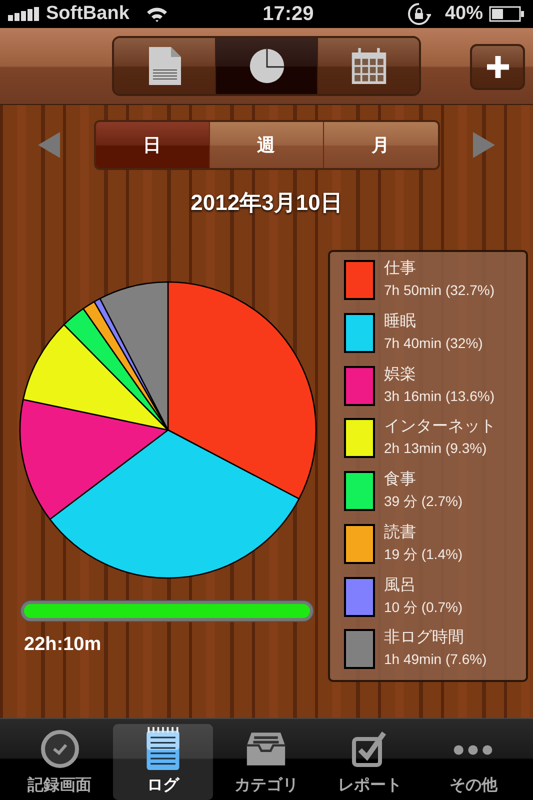 This screenshot has height=800, width=533. I want to click on signal-icon, so click(24, 14).